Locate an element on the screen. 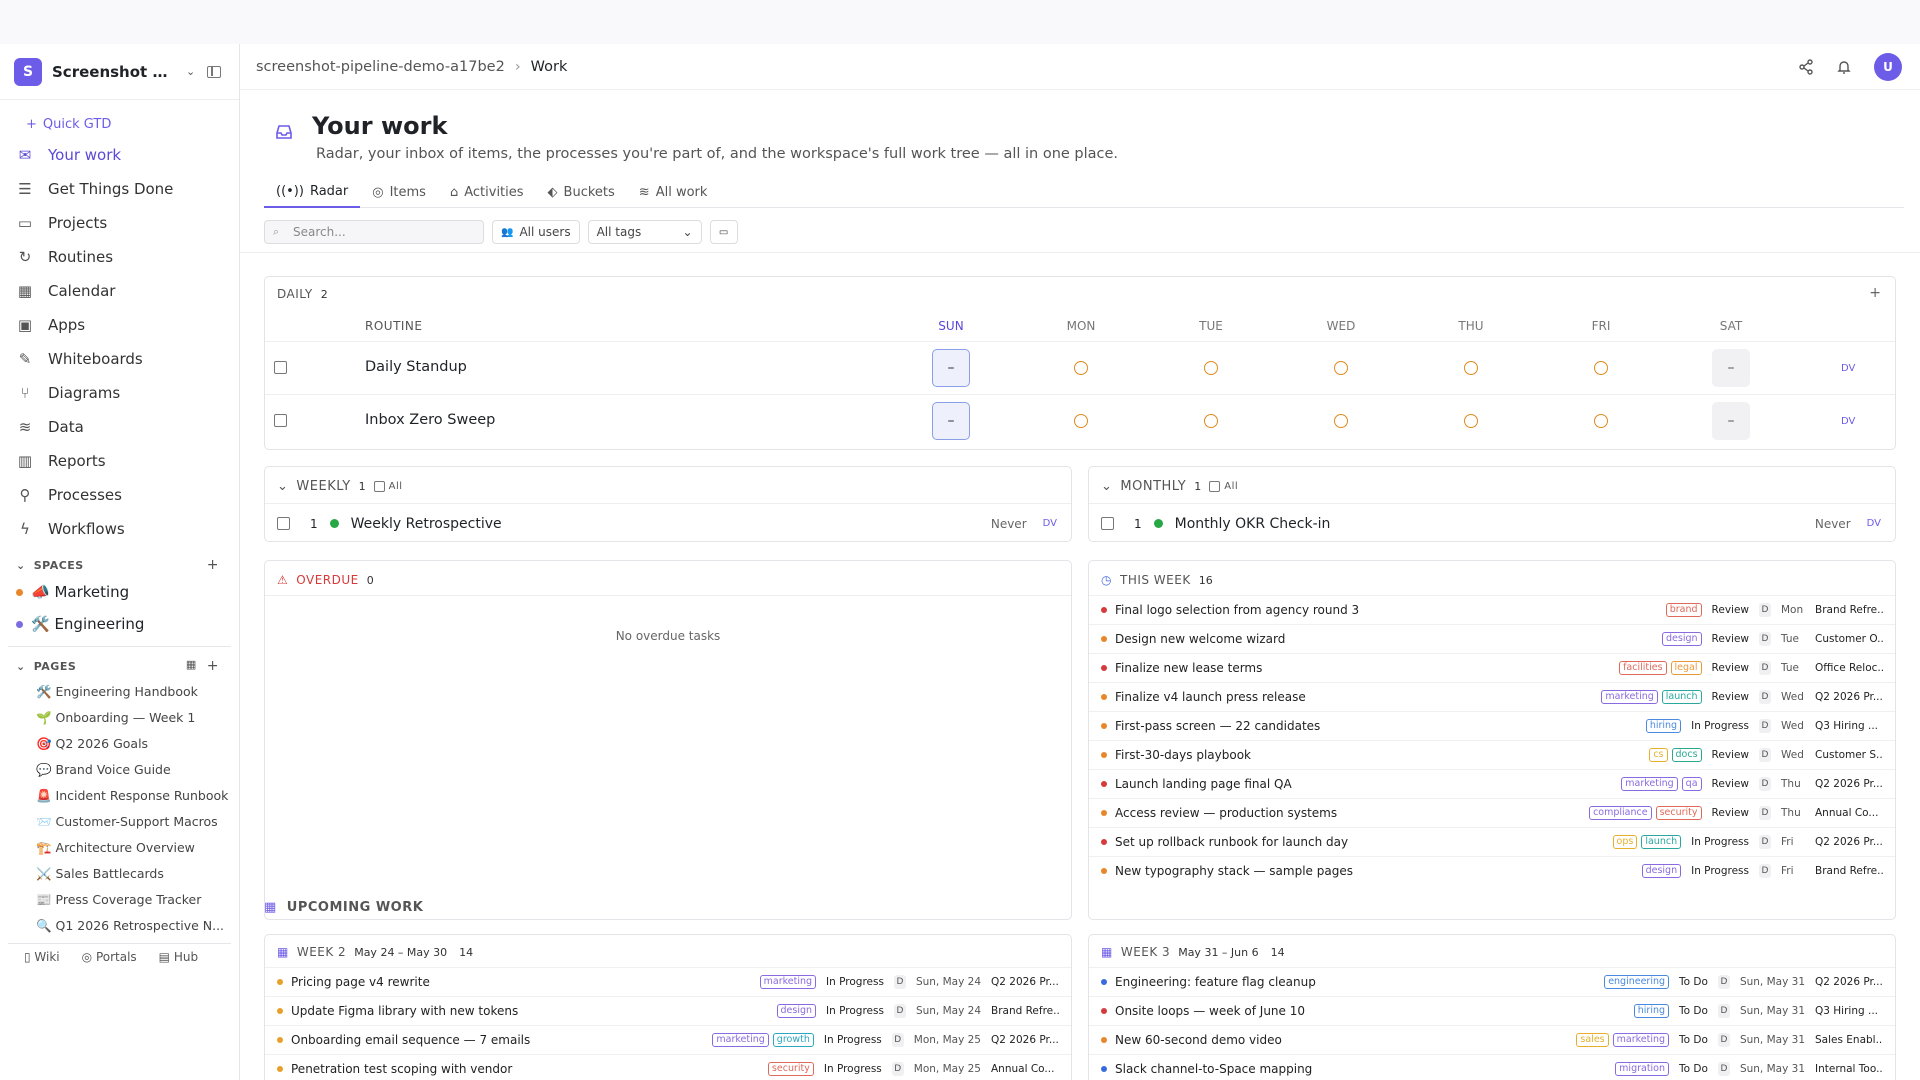 The height and width of the screenshot is (1080, 1920). routine-row: Daily Standup – – DV is located at coordinates (1080, 367).